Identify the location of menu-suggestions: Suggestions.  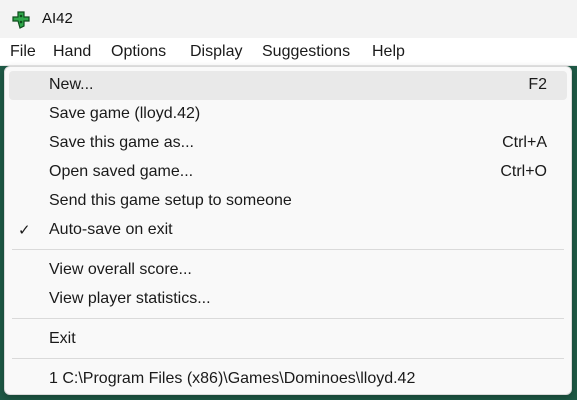
(306, 52).